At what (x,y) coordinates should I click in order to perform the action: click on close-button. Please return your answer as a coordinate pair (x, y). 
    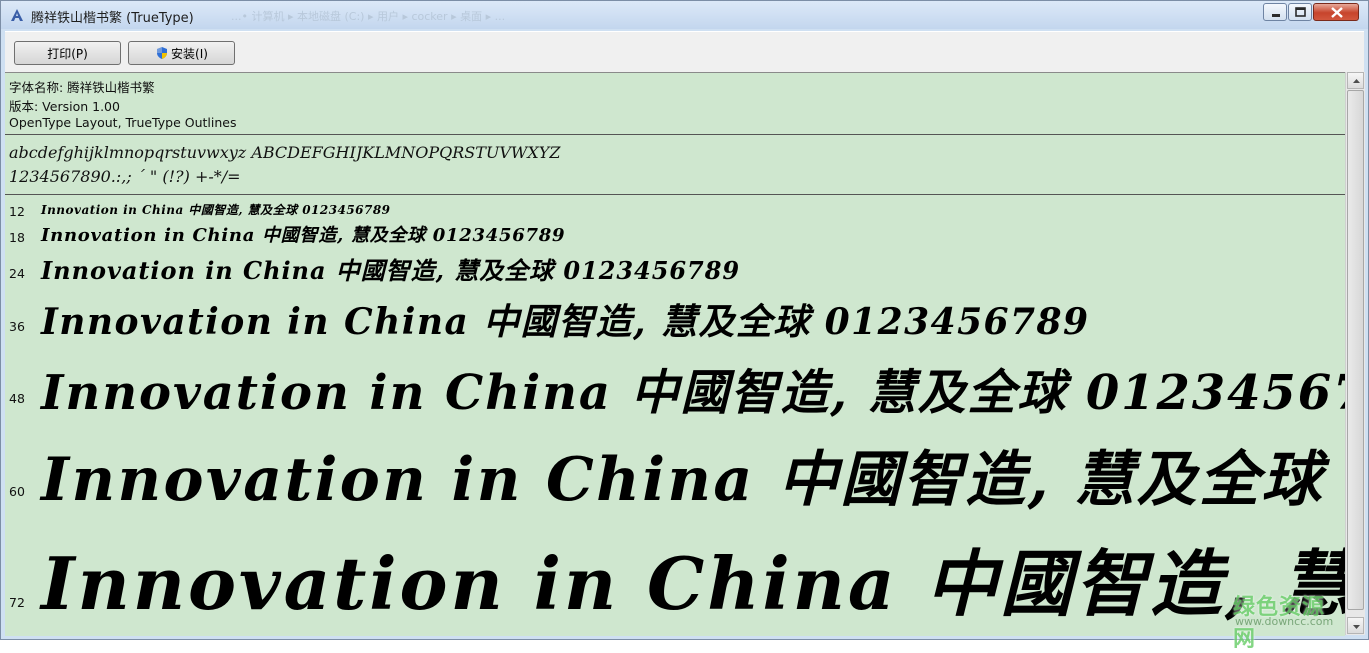
    Looking at the image, I should click on (1336, 12).